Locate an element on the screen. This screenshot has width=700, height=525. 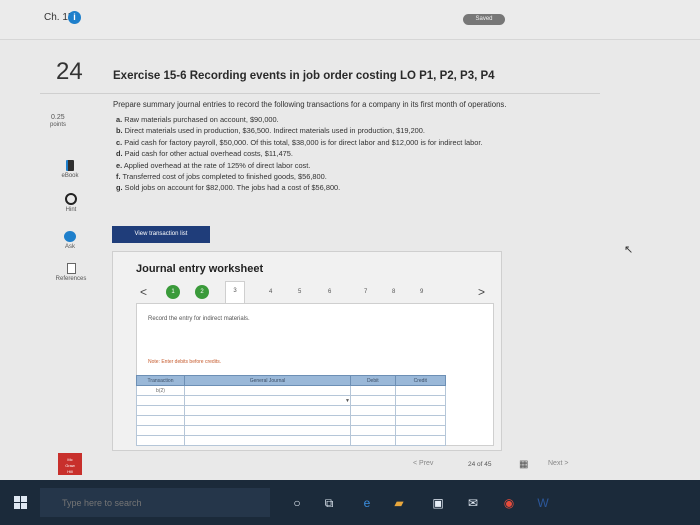
entry-instruction: Record the entry for indirect materials. is located at coordinates (199, 319).